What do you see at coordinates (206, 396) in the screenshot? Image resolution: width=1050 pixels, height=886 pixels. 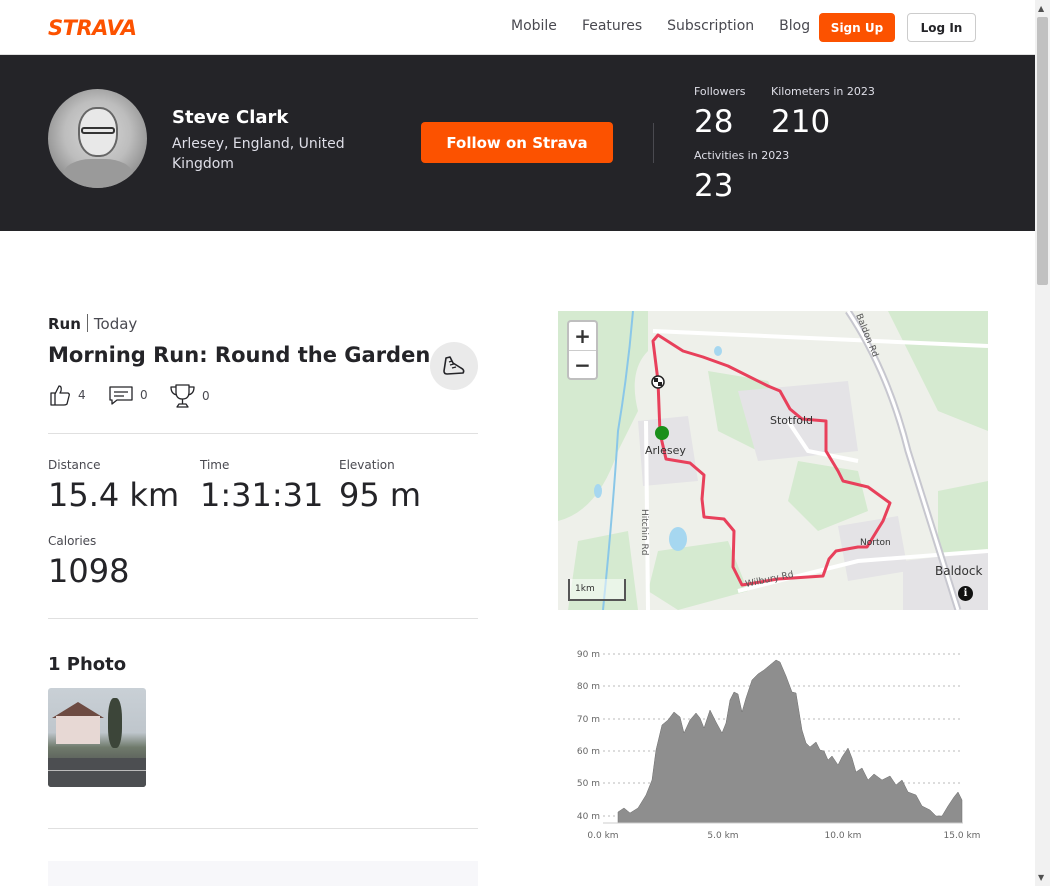 I see `achievement-value: 0` at bounding box center [206, 396].